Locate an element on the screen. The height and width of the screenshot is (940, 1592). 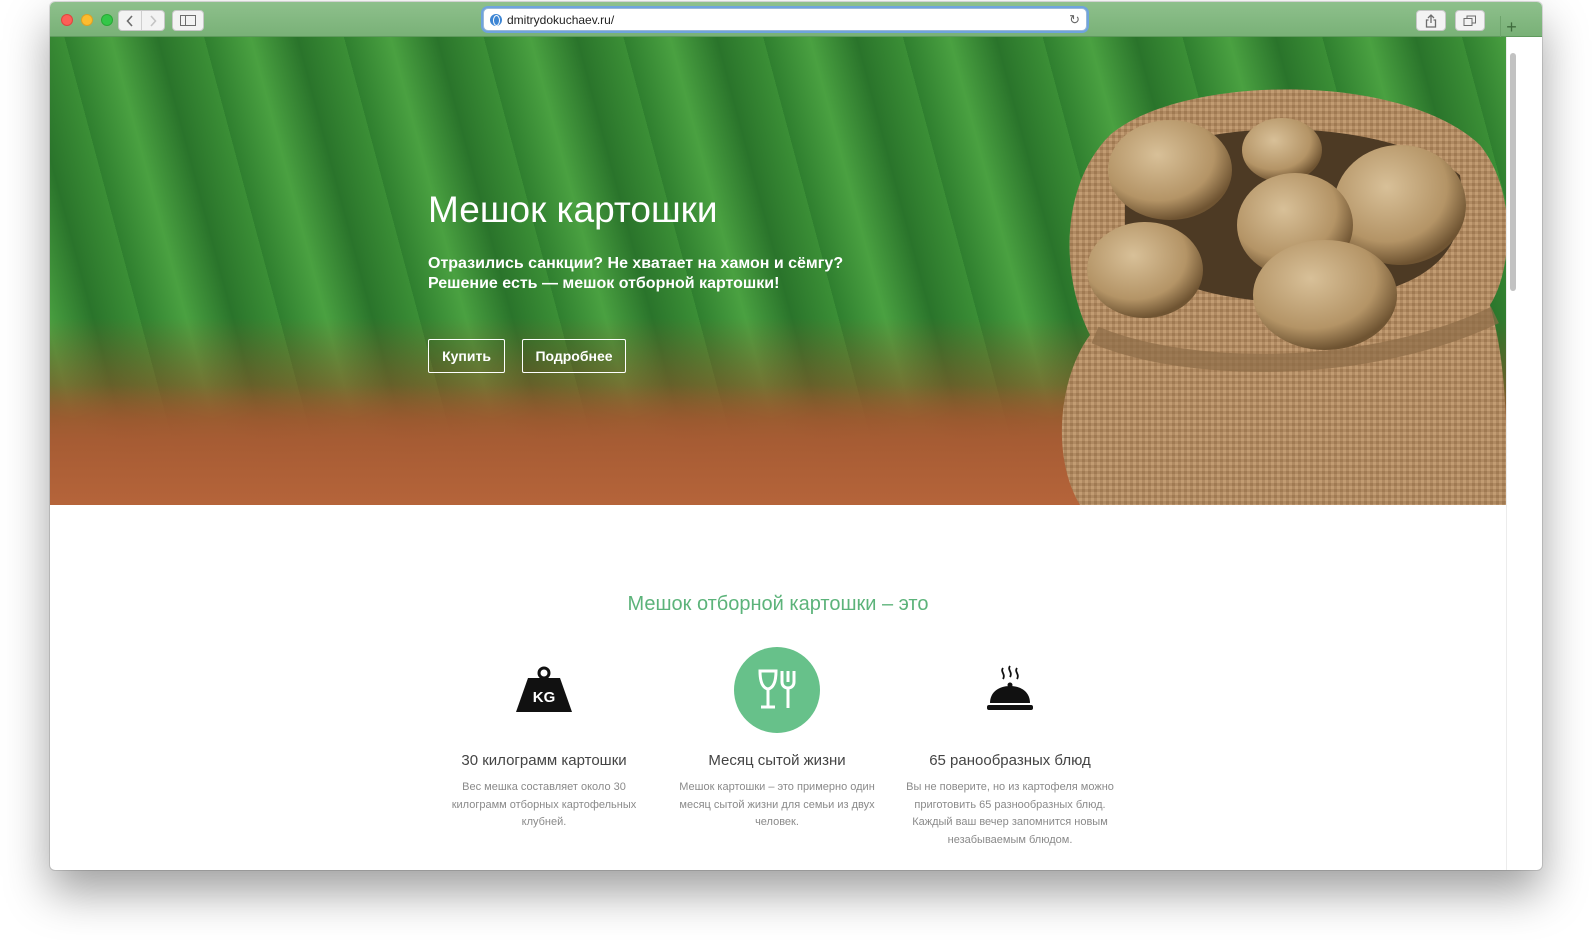
zoom-window-button is located at coordinates (107, 20).